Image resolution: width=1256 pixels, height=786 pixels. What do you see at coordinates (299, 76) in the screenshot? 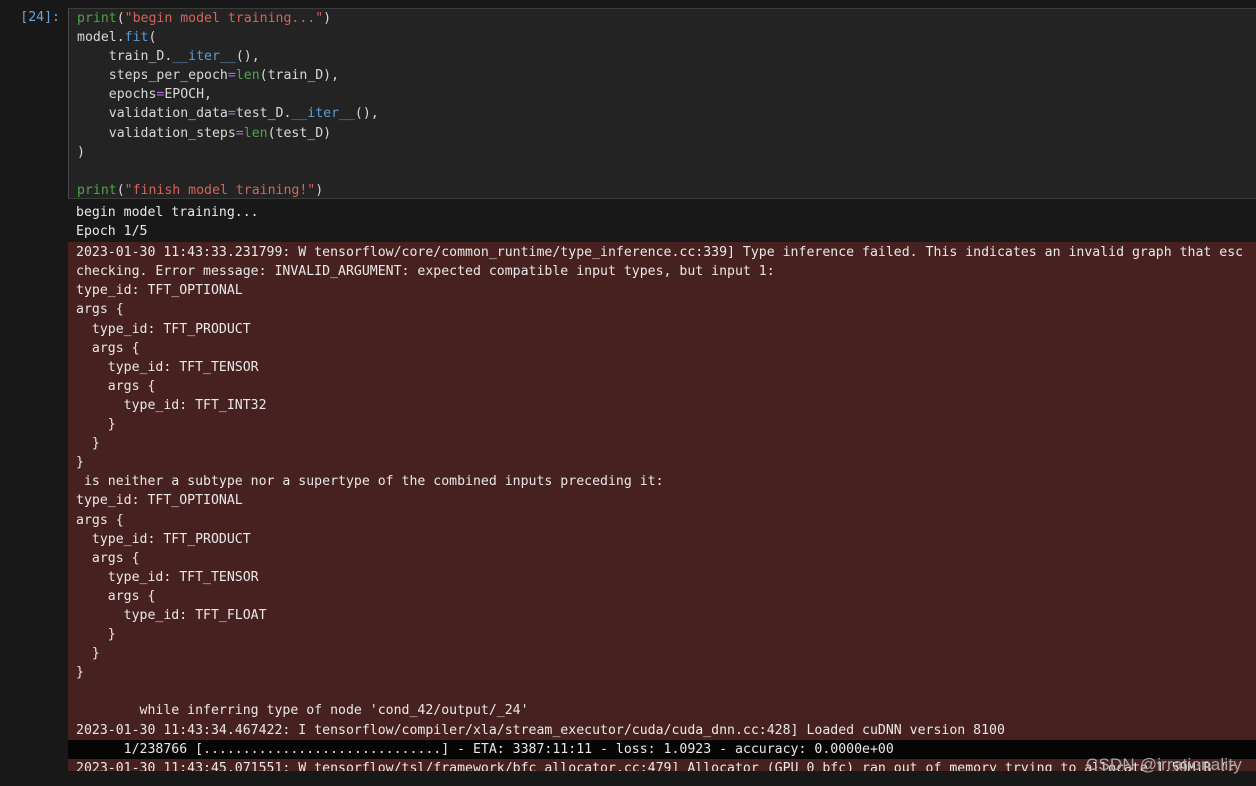
I see `code-token: (train_D),` at bounding box center [299, 76].